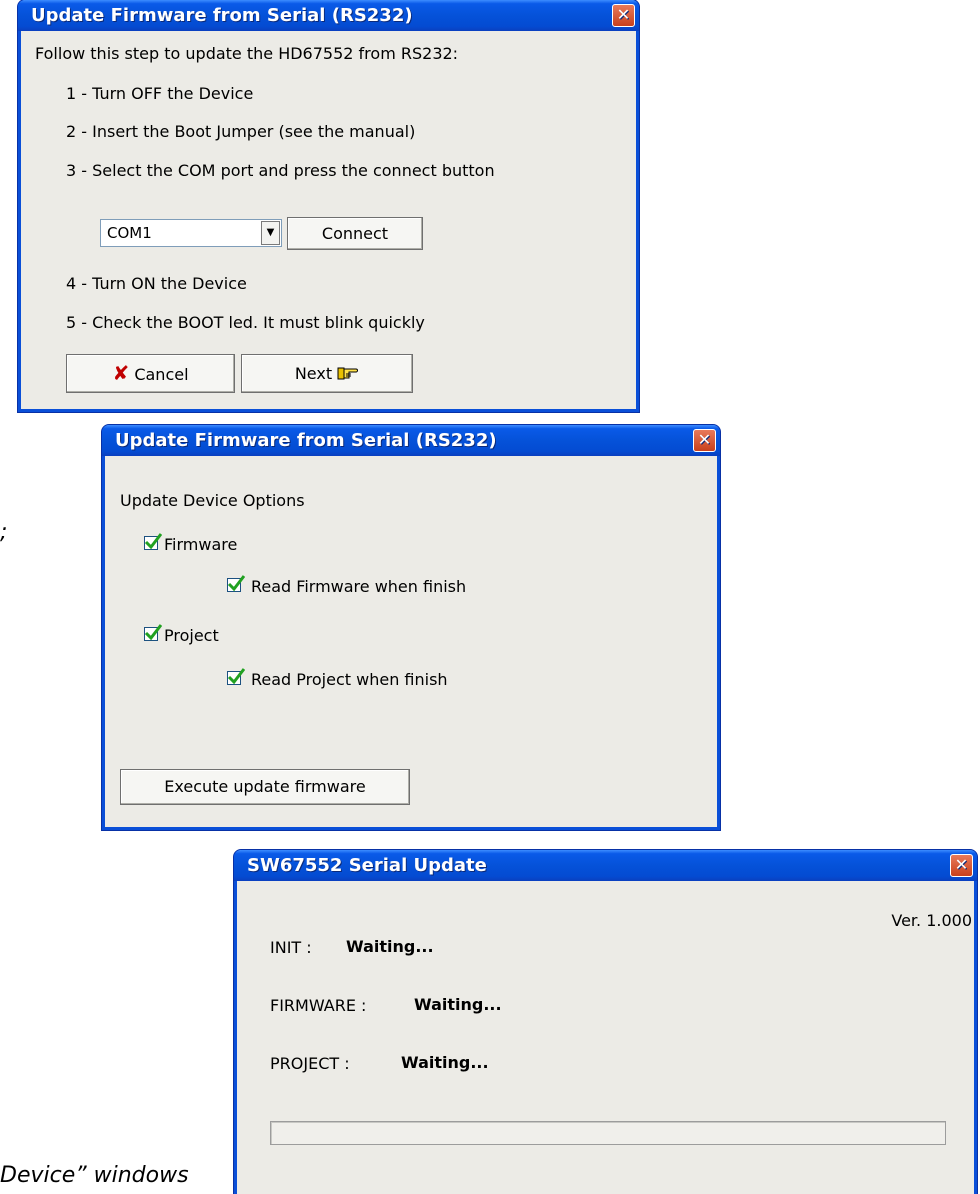  Describe the element at coordinates (160, 93) in the screenshot. I see `step-1-text: 1 - Turn OFF the Device` at that location.